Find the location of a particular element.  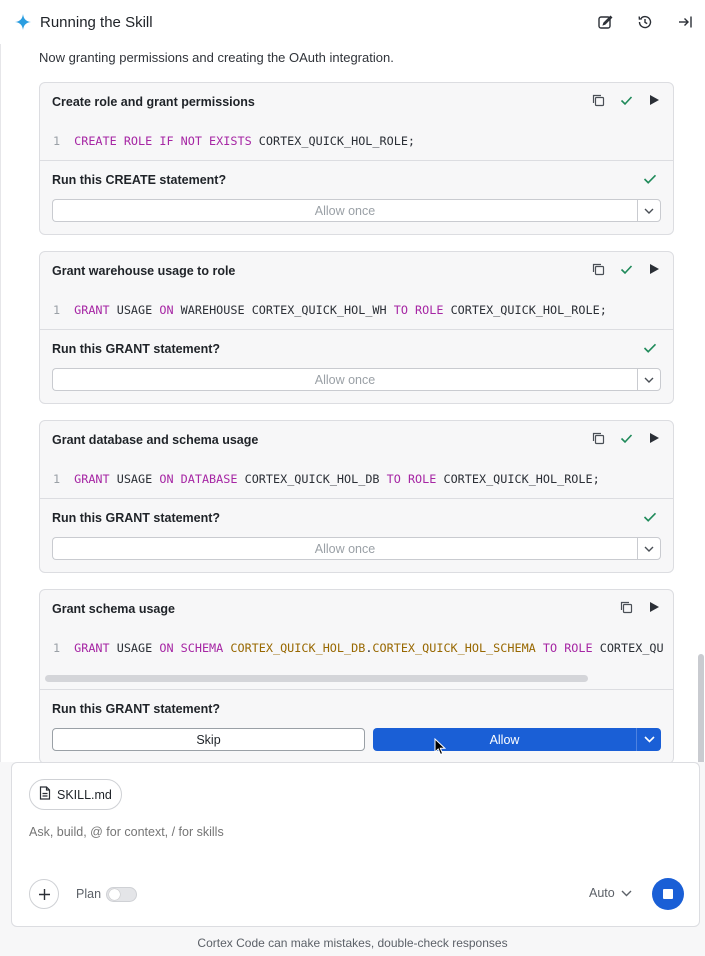

message-input is located at coordinates (349, 832).